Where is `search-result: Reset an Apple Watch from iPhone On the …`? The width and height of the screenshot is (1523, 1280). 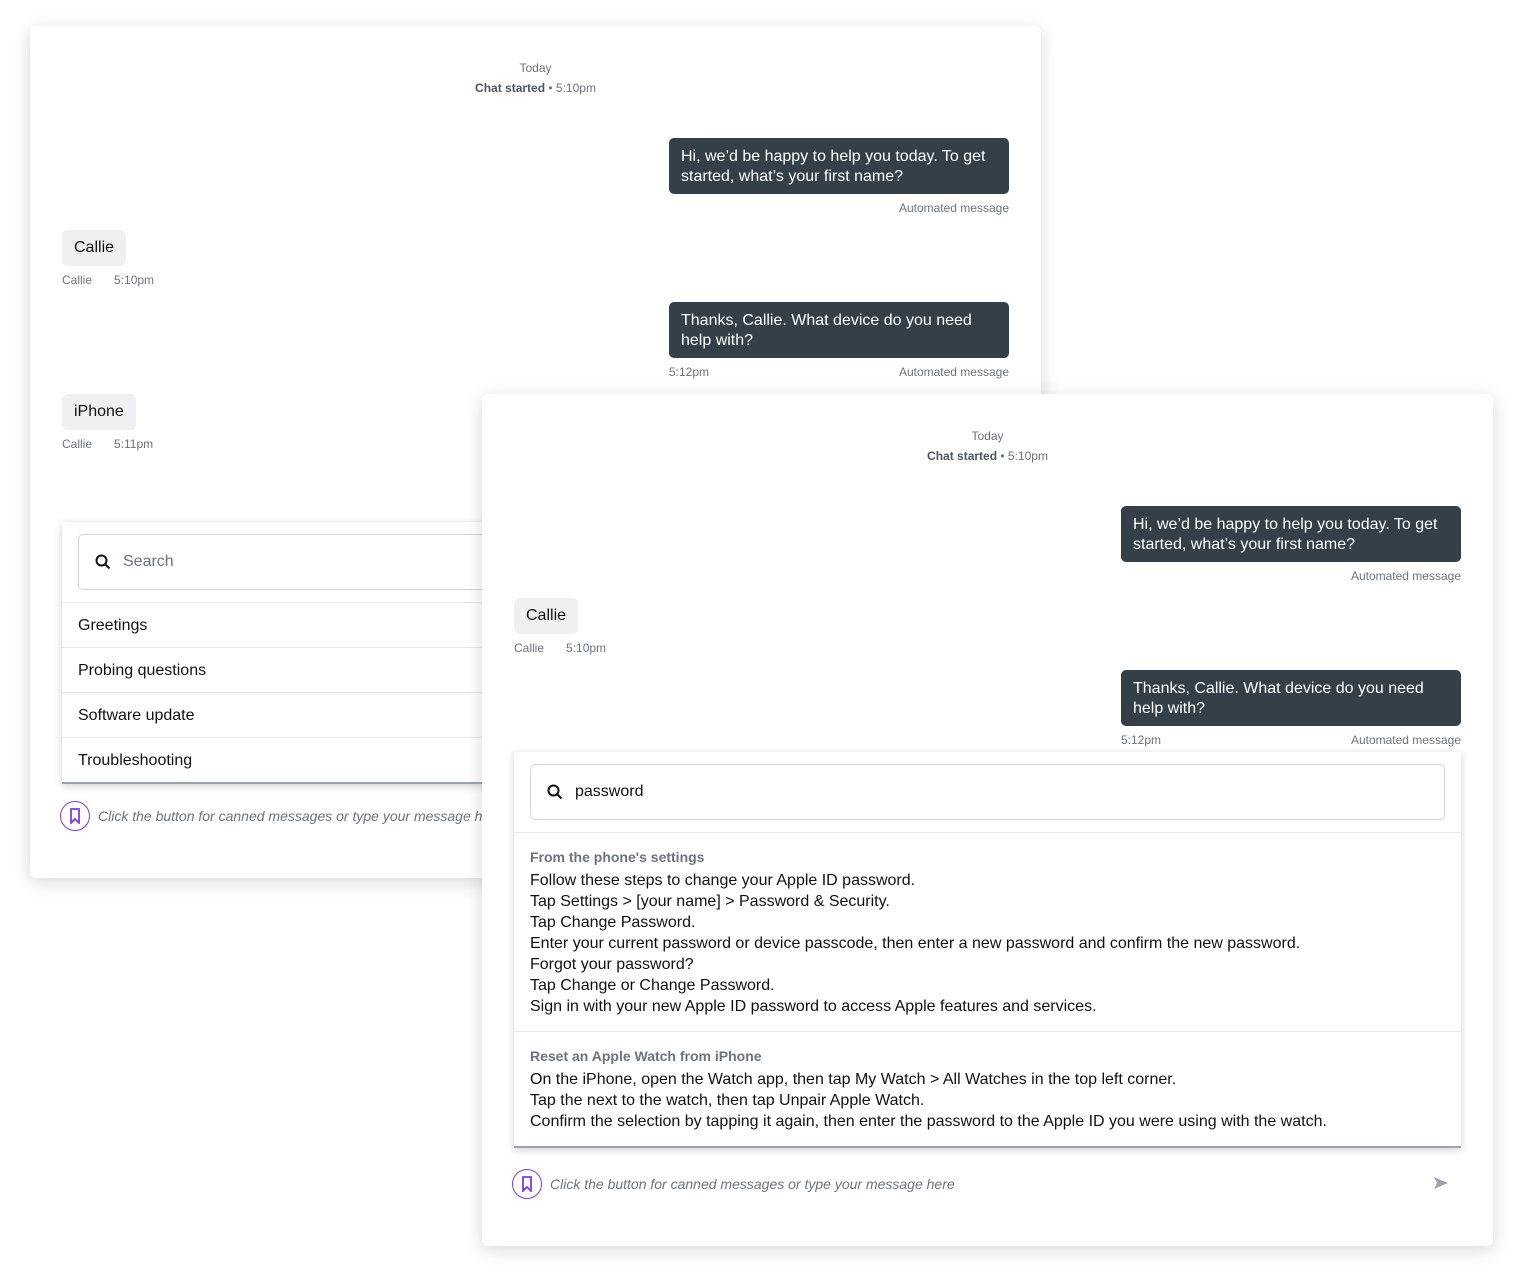 search-result: Reset an Apple Watch from iPhone On the … is located at coordinates (987, 1088).